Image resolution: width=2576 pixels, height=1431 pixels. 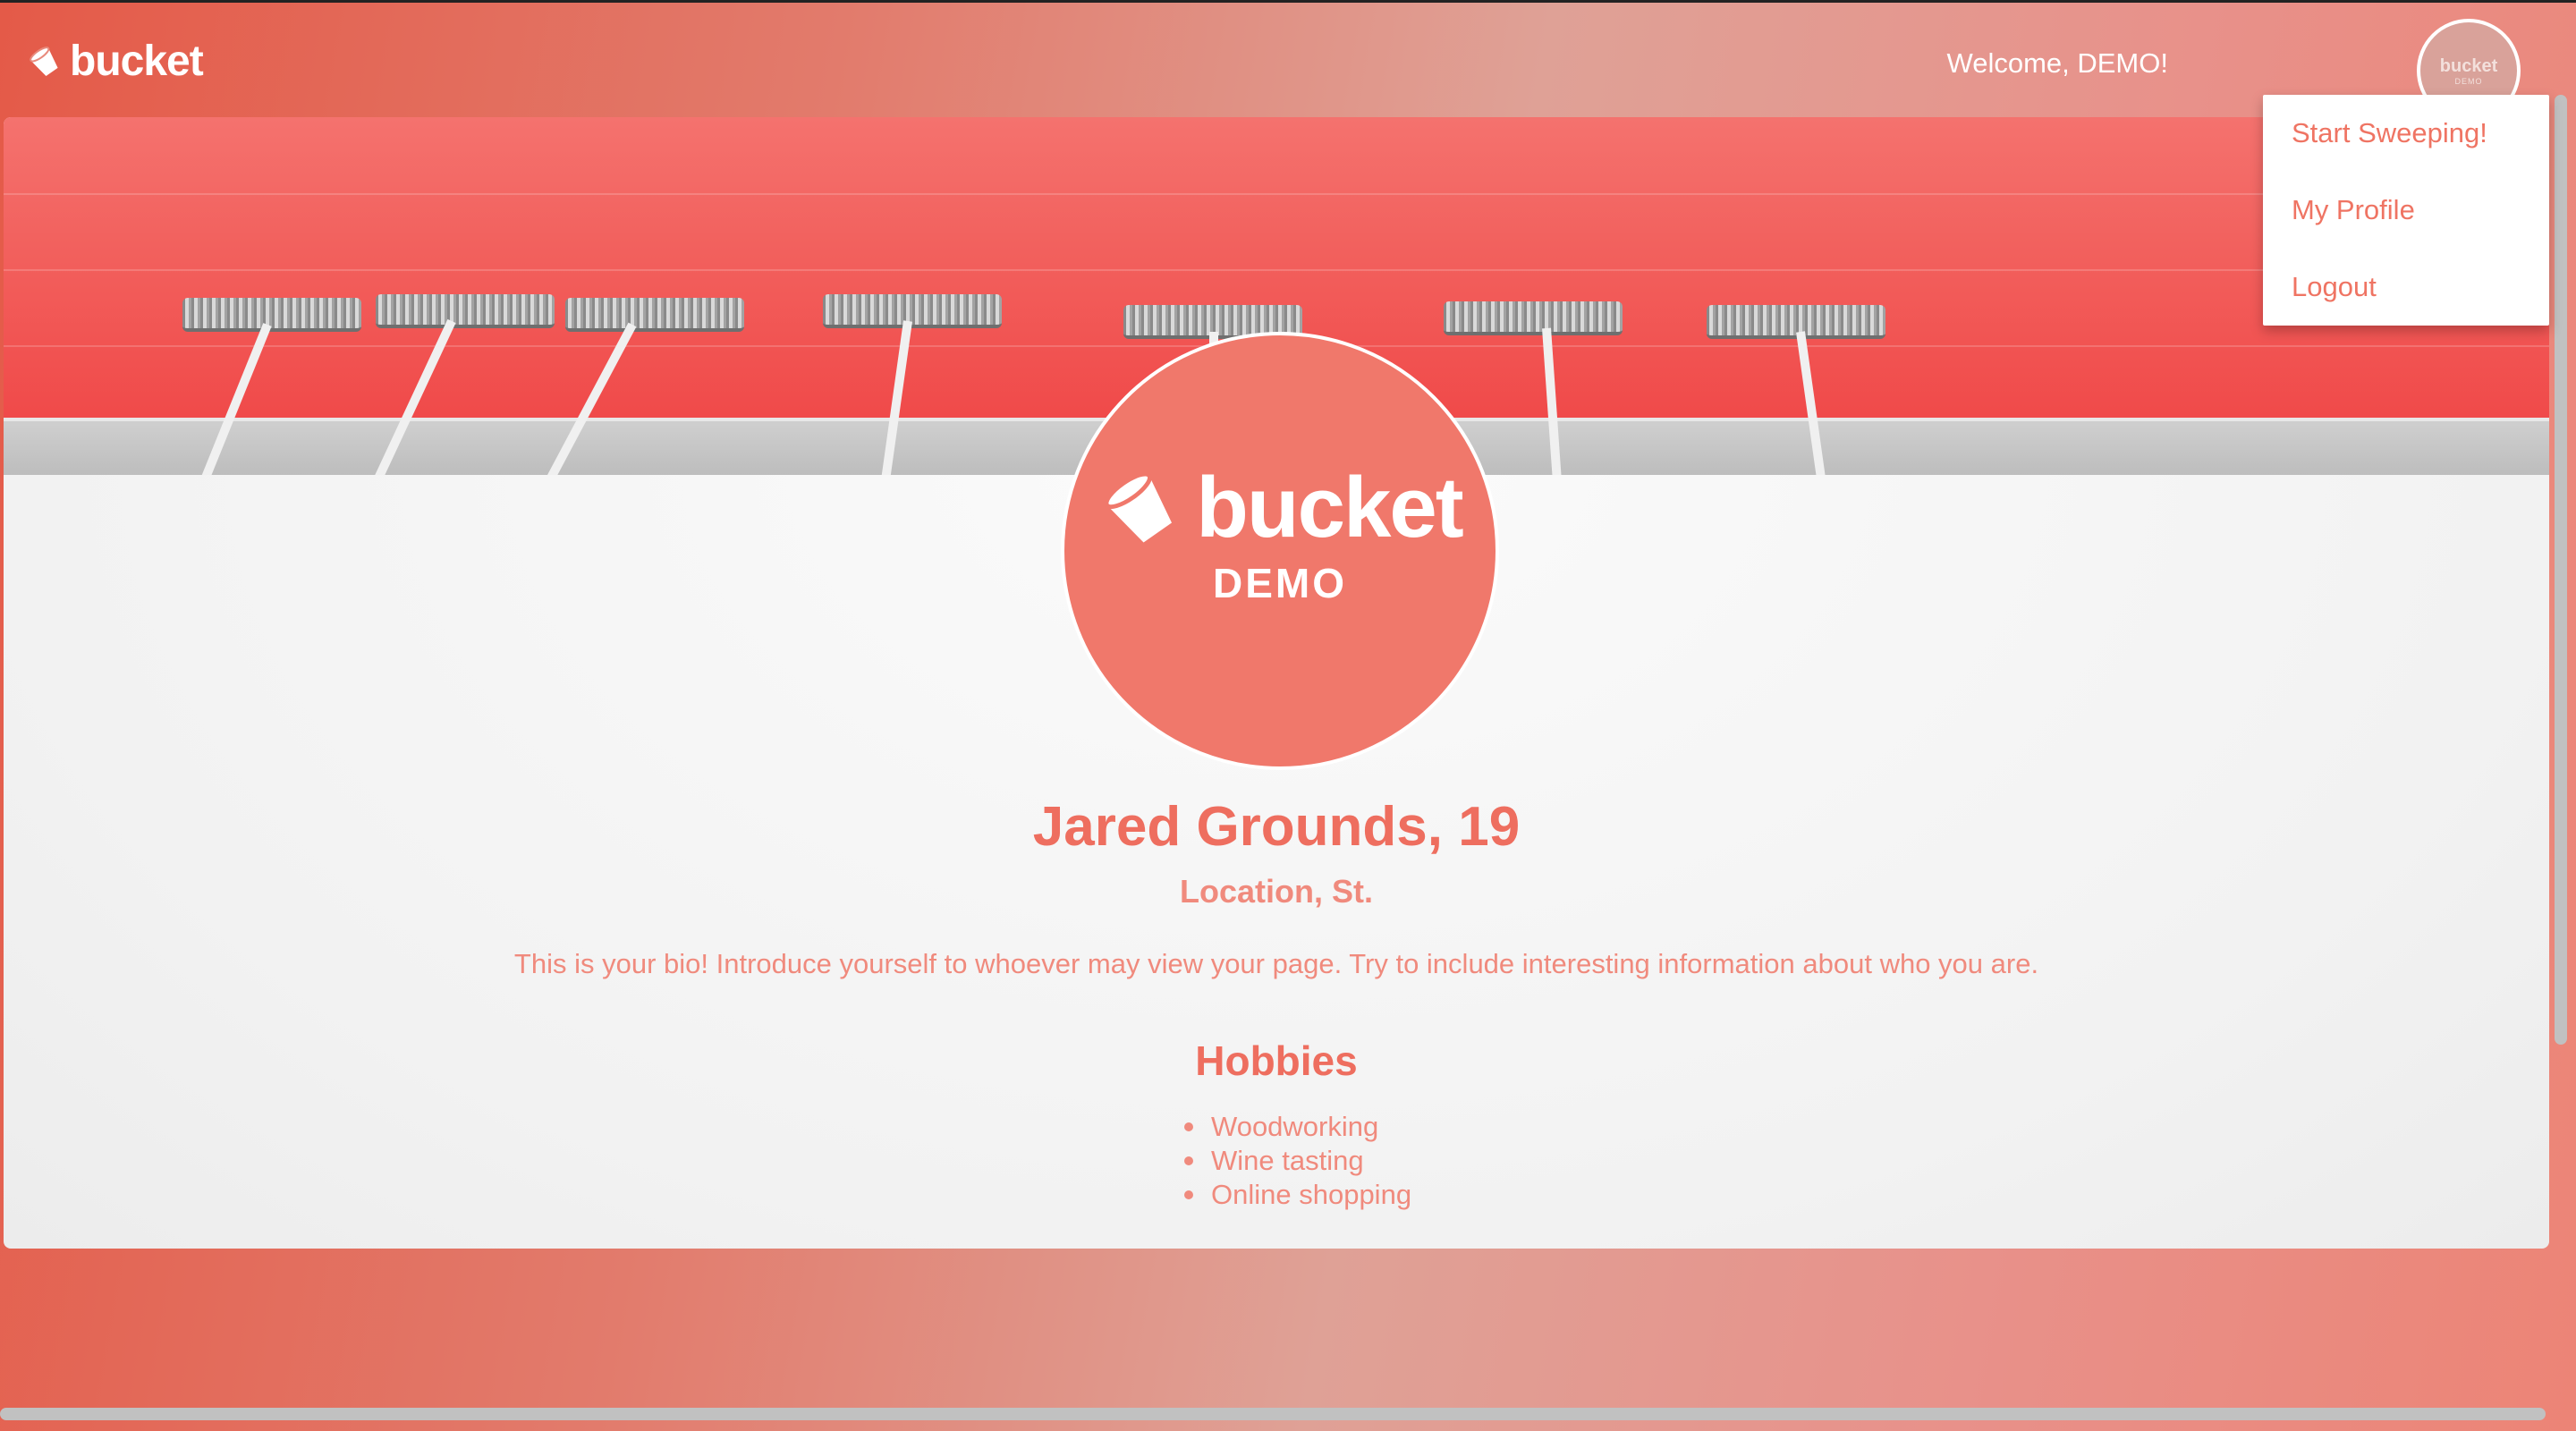 I want to click on list-item: Wine tasting, so click(x=1297, y=1161).